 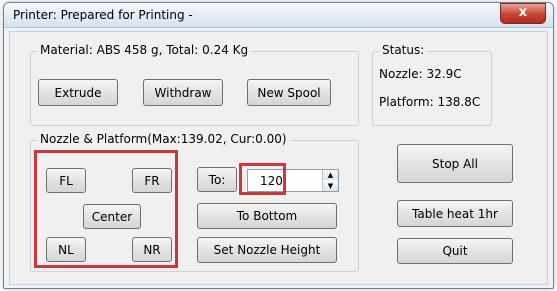 What do you see at coordinates (163, 139) in the screenshot?
I see `nozzle-platform-group-title: Nozzle & Platform(Max:139.02, Cur:0.00)` at bounding box center [163, 139].